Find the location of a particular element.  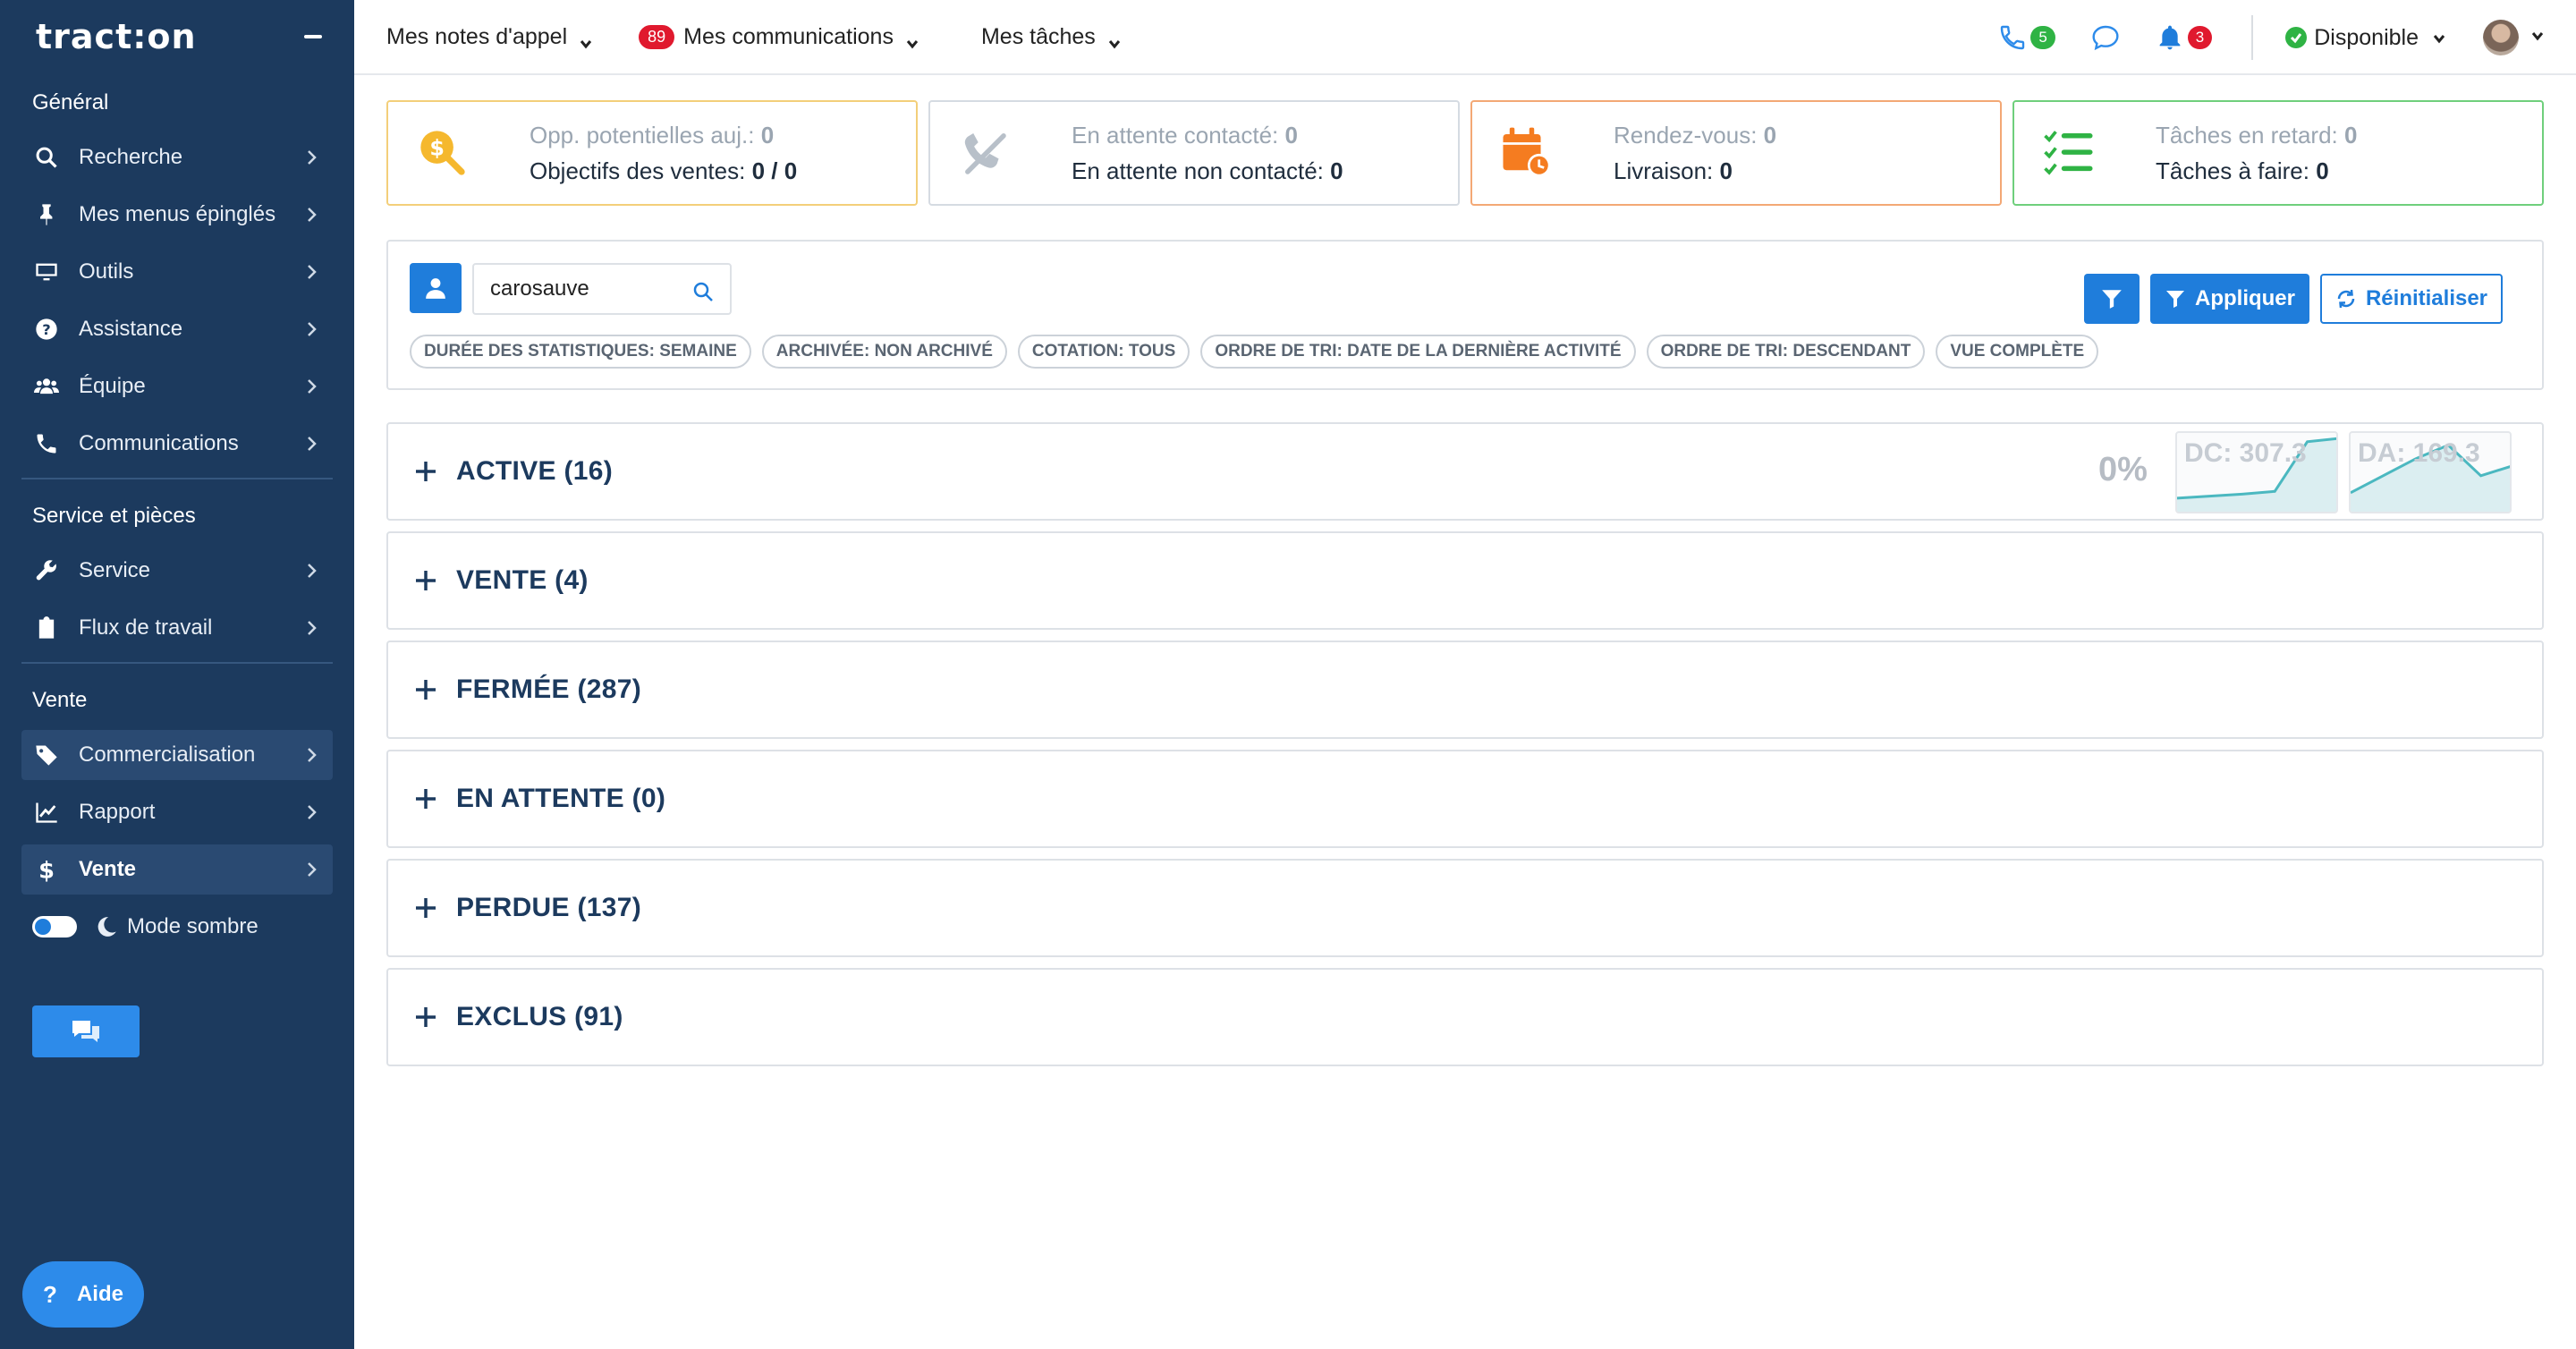

sidebar-header: tract:on is located at coordinates (177, 36).